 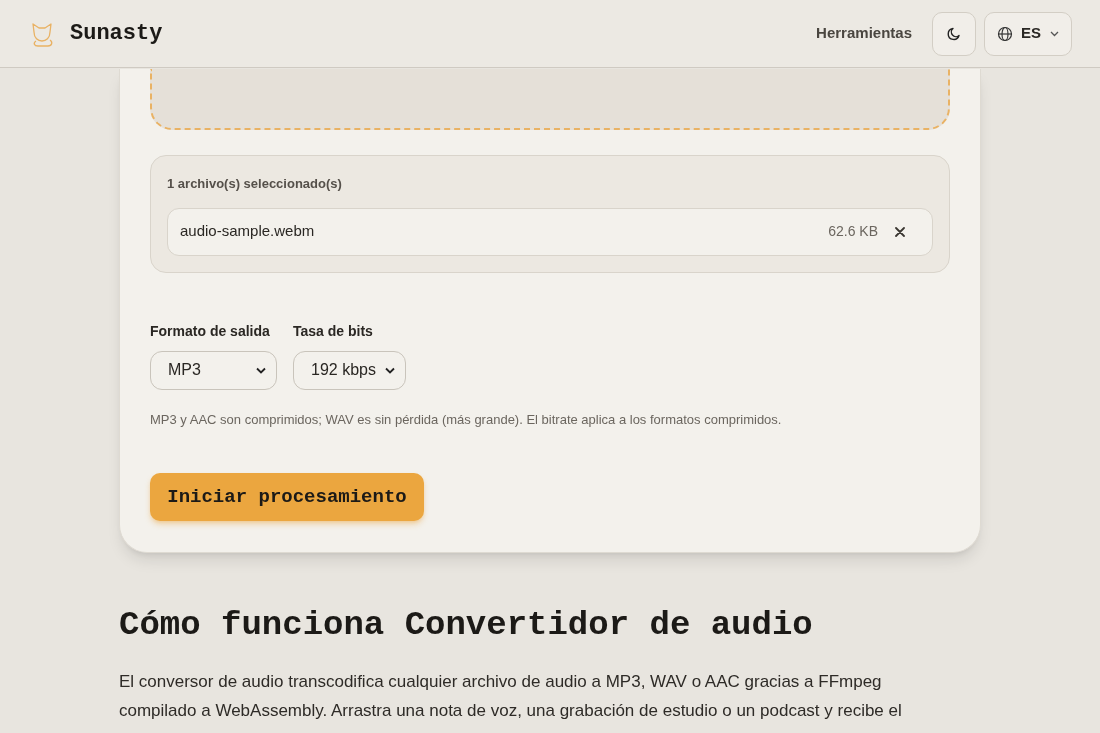 What do you see at coordinates (864, 33) in the screenshot?
I see `tools-link: Herramientas` at bounding box center [864, 33].